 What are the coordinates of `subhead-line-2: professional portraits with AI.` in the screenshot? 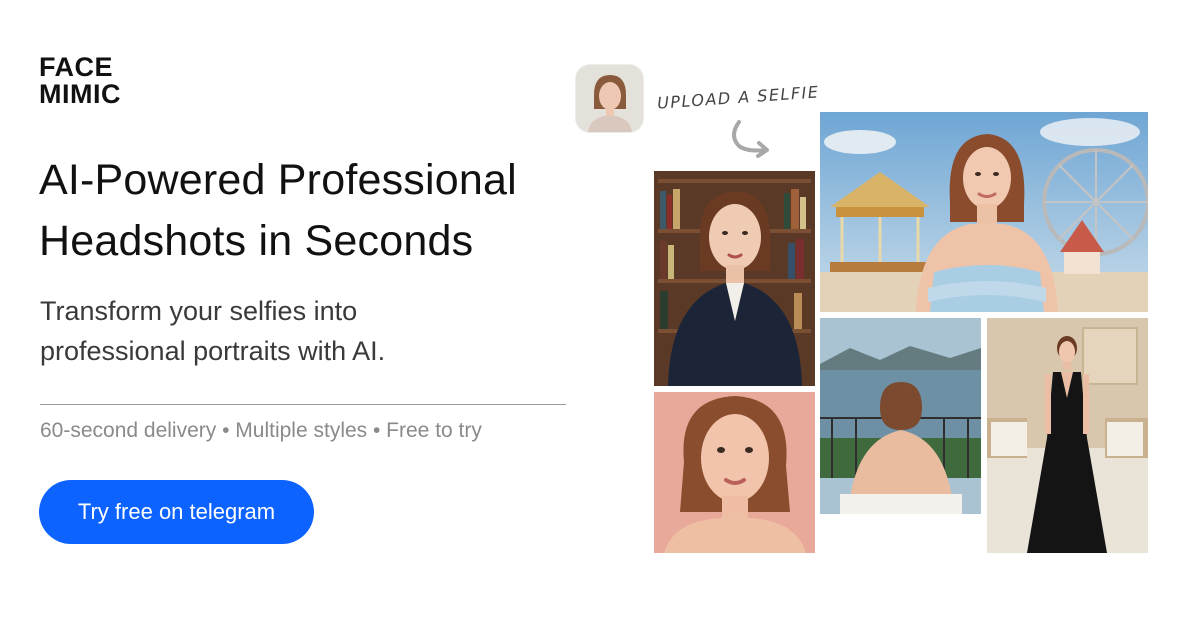 It's located at (213, 351).